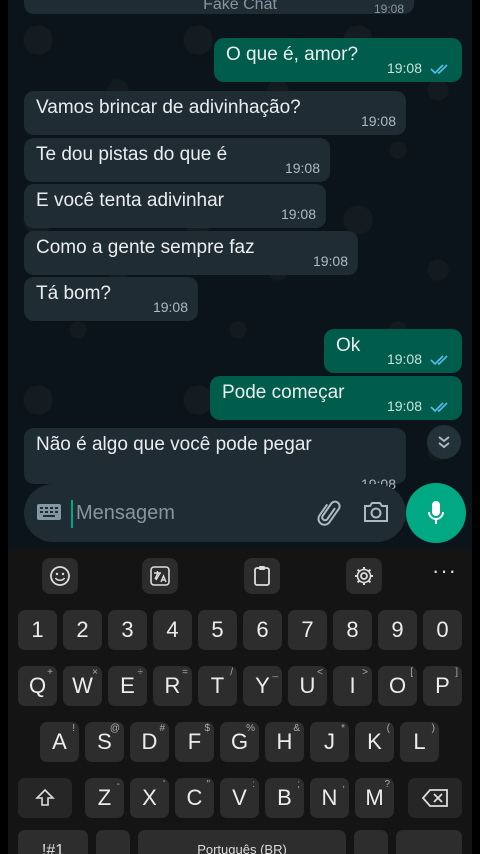 This screenshot has height=854, width=480. Describe the element at coordinates (250, 728) in the screenshot. I see `key-alt-label: %` at that location.